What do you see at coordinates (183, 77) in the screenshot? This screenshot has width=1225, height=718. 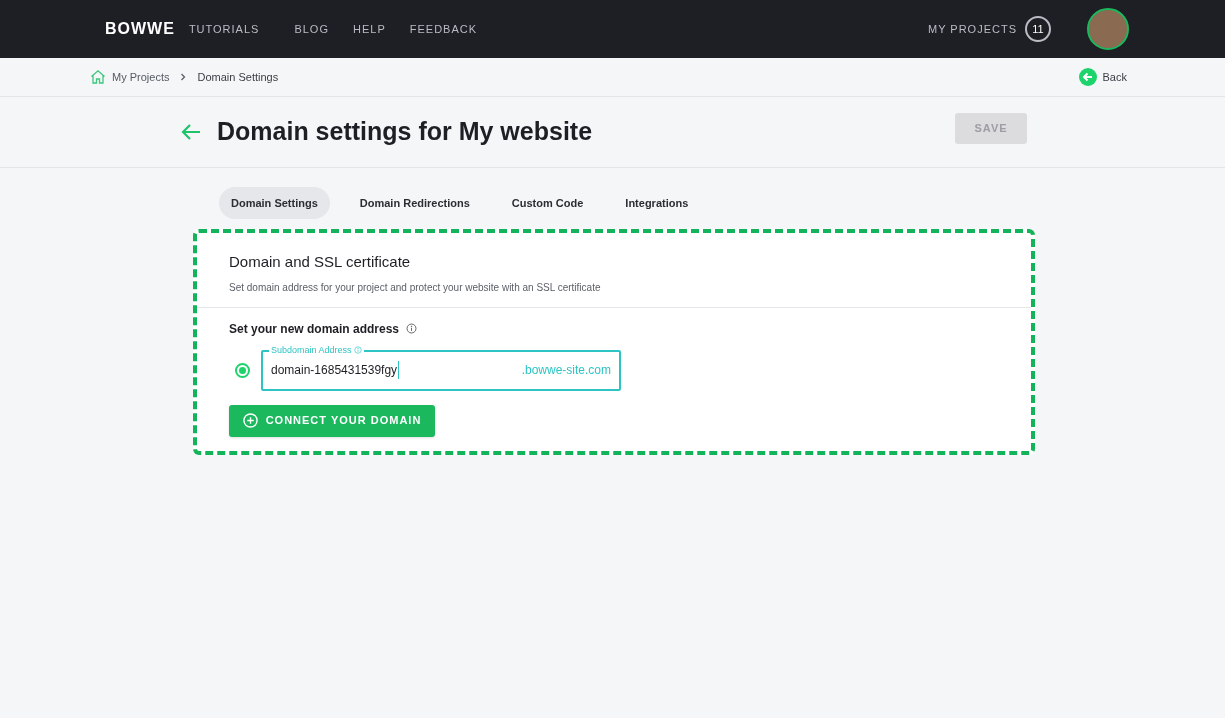 I see `chevron-icon` at bounding box center [183, 77].